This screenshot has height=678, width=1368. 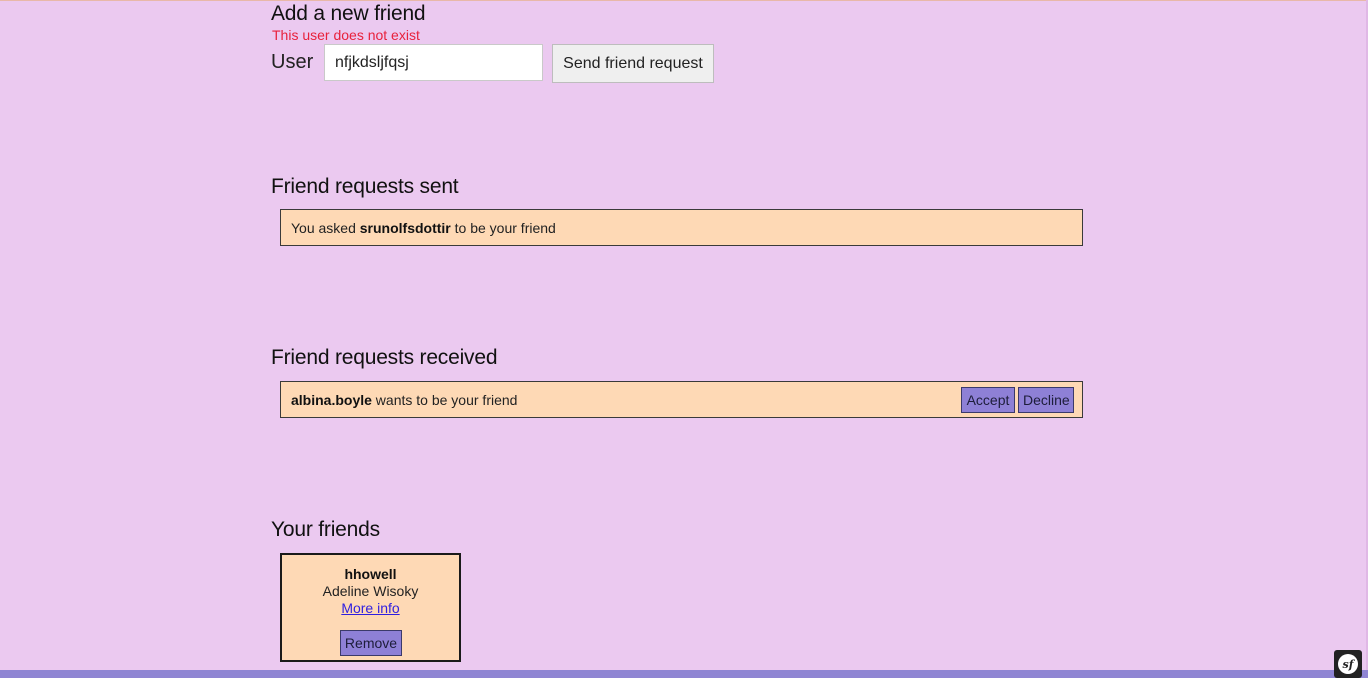 I want to click on friend-card: hhowell Adeline Wisoky More info Remove, so click(x=370, y=607).